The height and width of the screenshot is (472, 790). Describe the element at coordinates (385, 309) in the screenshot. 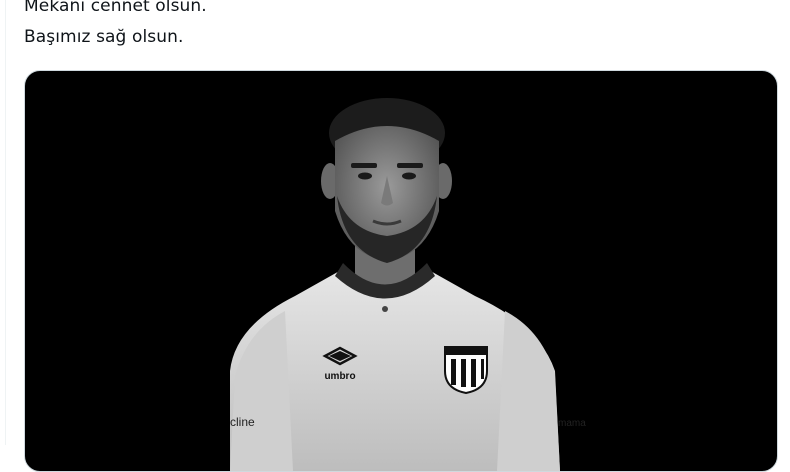

I see `collar-button` at that location.